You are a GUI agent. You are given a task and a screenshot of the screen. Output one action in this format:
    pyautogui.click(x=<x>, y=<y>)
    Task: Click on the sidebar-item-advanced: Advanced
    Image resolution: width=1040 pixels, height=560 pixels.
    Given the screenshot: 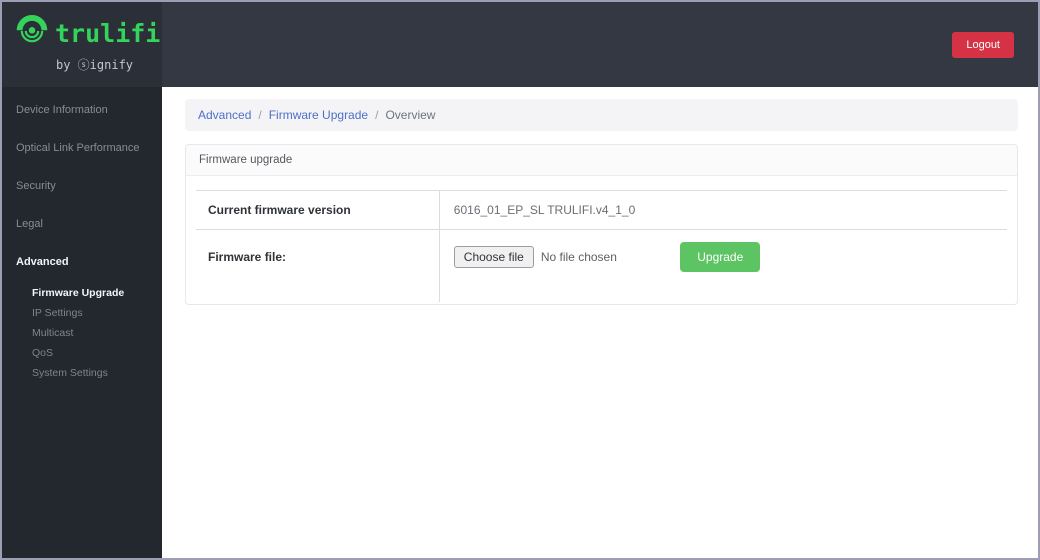 What is the action you would take?
    pyautogui.click(x=82, y=262)
    